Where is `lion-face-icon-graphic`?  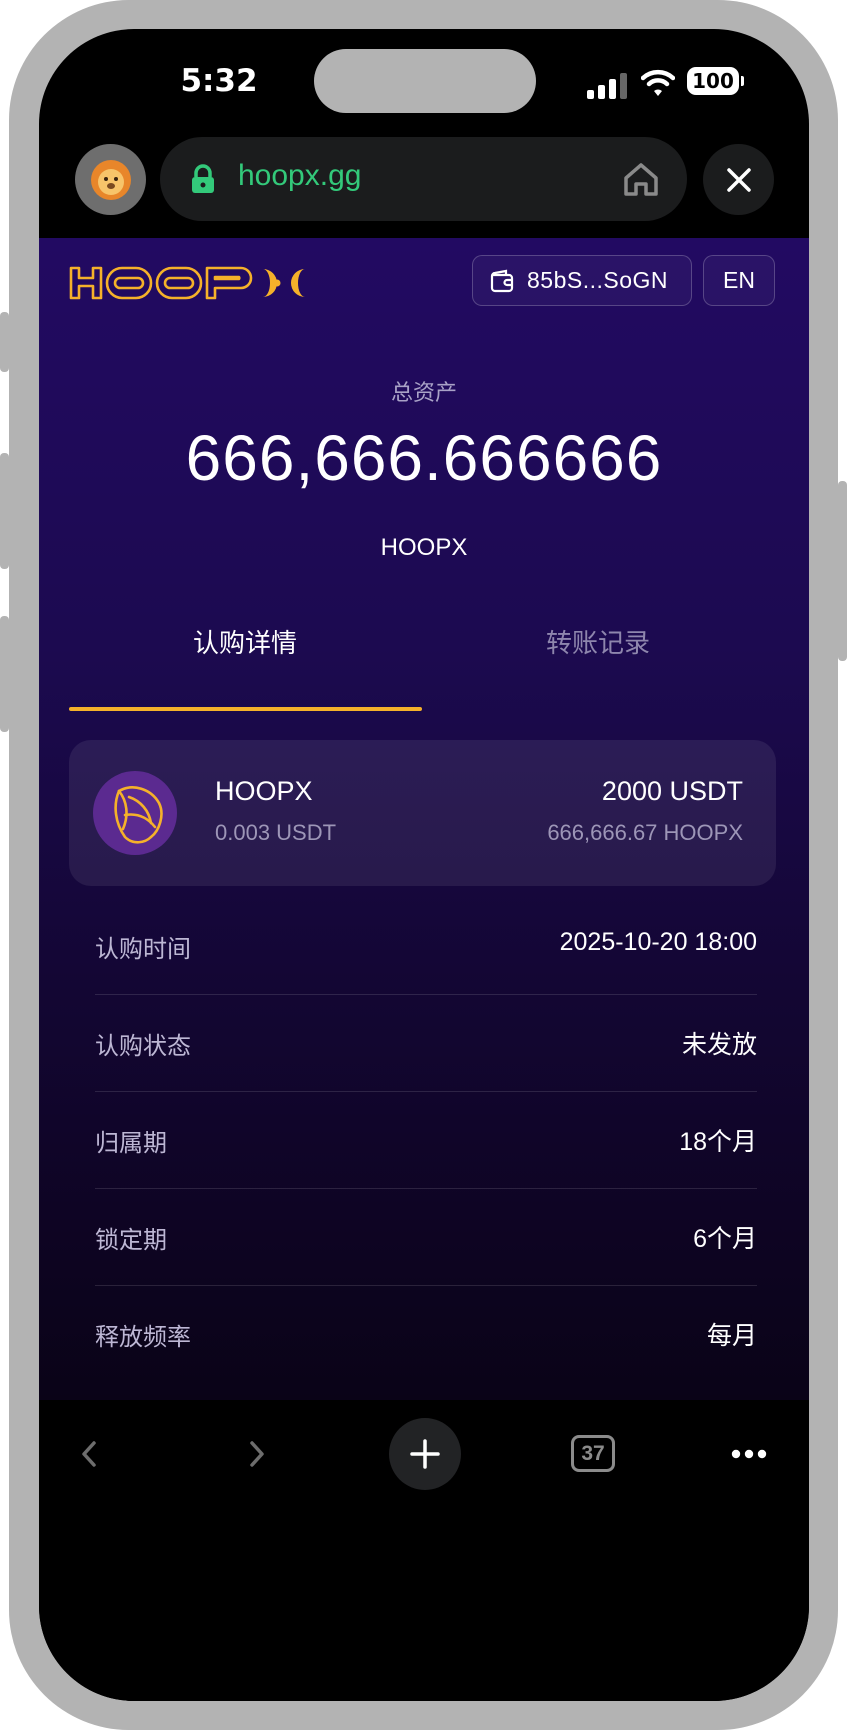 lion-face-icon-graphic is located at coordinates (110, 179).